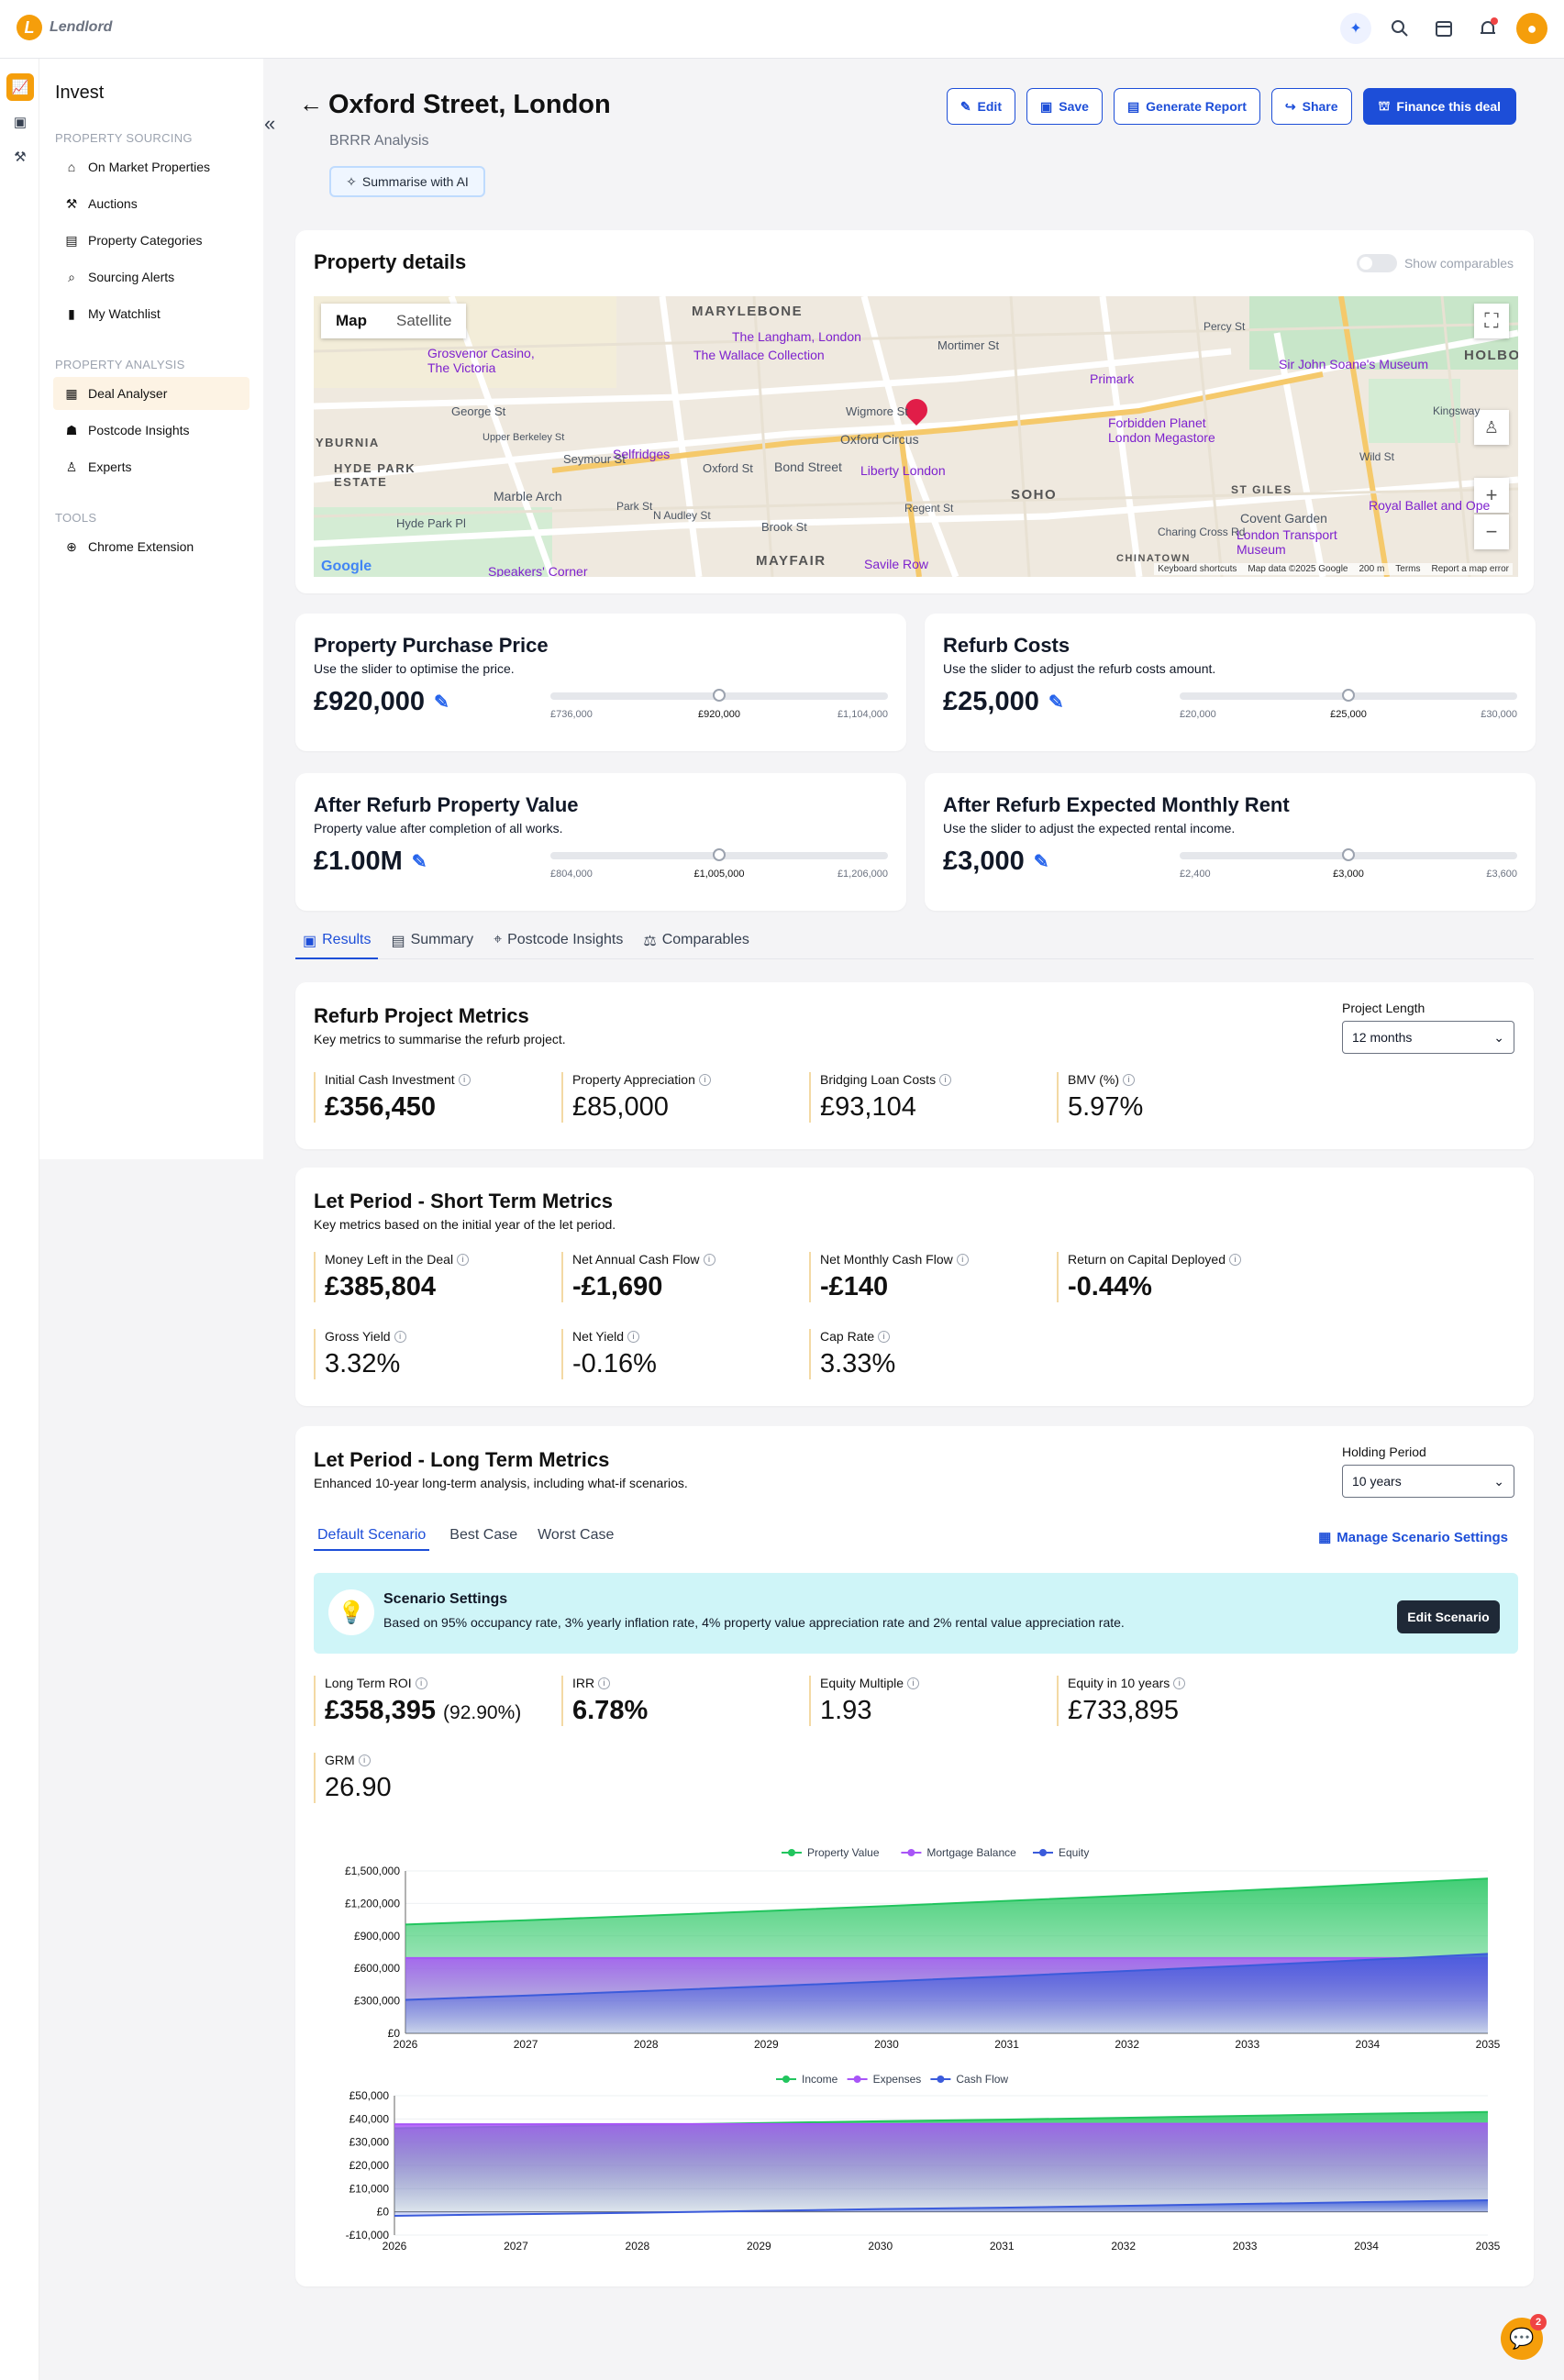 The image size is (1564, 2380). I want to click on refurb-slider, so click(1348, 695).